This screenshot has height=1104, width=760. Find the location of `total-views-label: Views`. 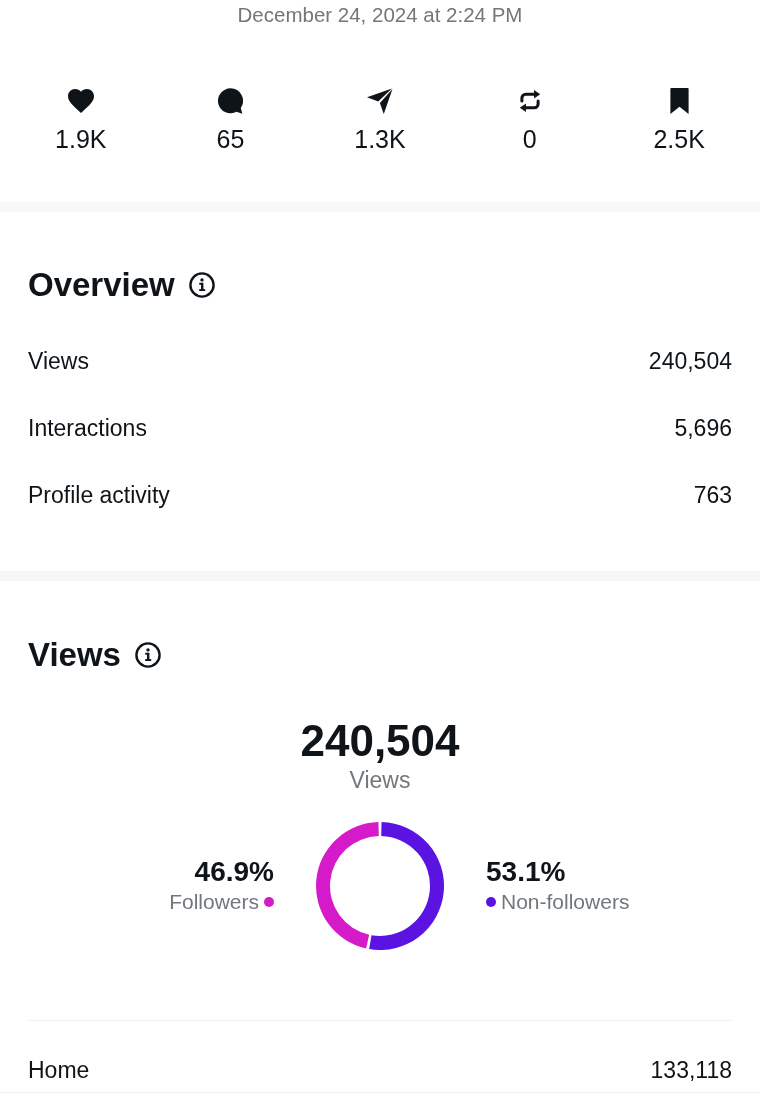

total-views-label: Views is located at coordinates (380, 780).